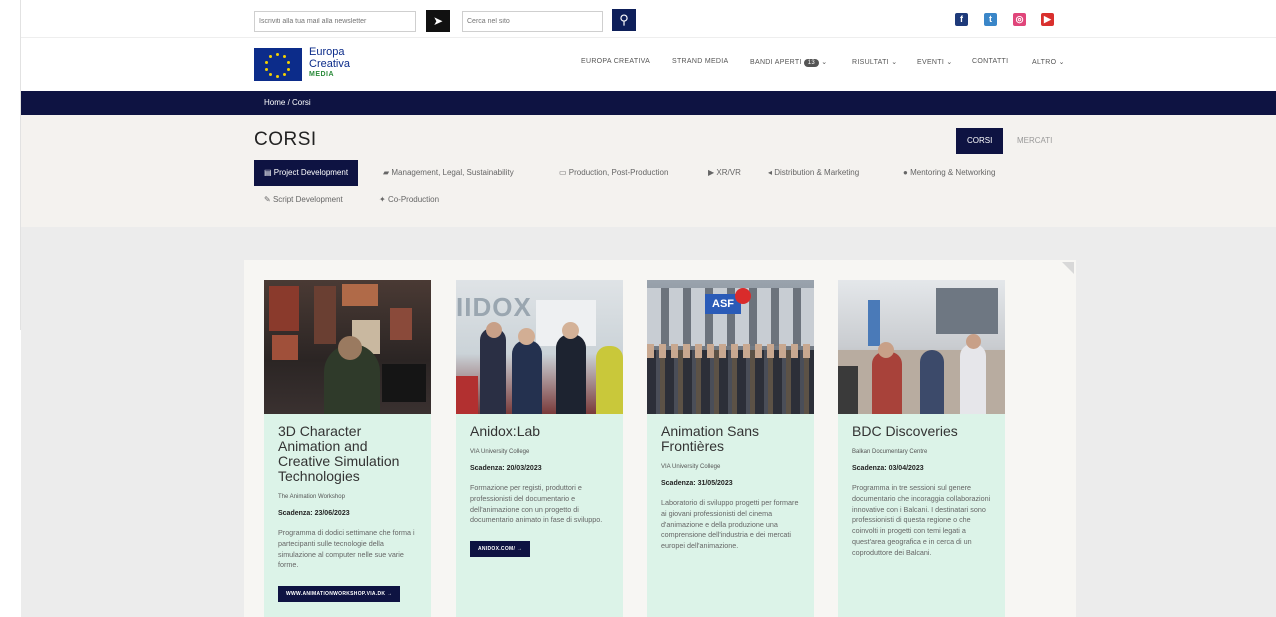  I want to click on tab-management-legal-sustainability: ▰ Management, Legal, Sustainability, so click(448, 173).